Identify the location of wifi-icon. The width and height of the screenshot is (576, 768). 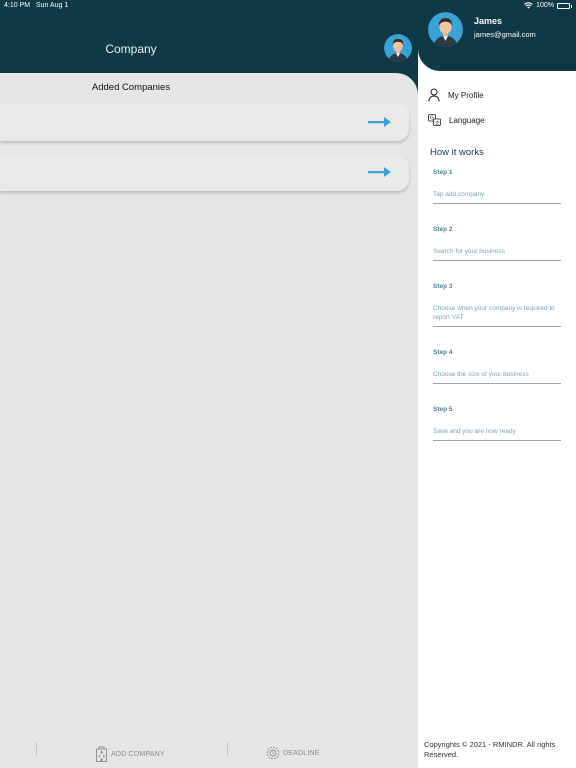
(528, 5).